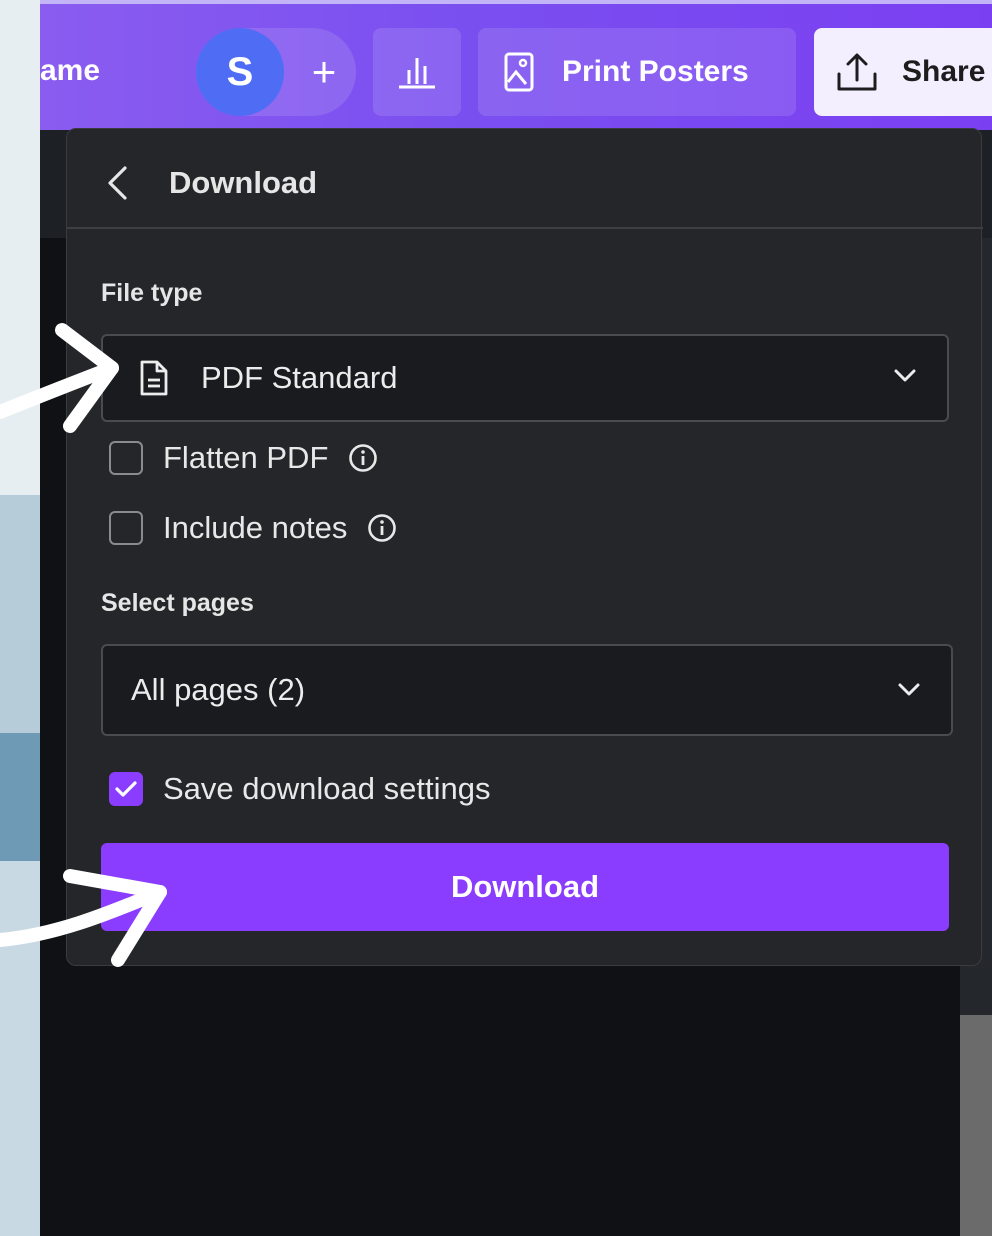 Image resolution: width=992 pixels, height=1236 pixels. What do you see at coordinates (126, 528) in the screenshot?
I see `include-notes-checkbox` at bounding box center [126, 528].